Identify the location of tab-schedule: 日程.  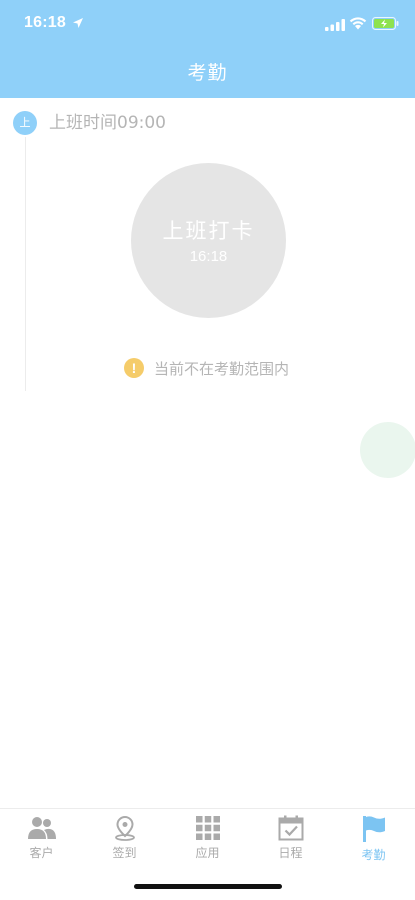
(290, 841).